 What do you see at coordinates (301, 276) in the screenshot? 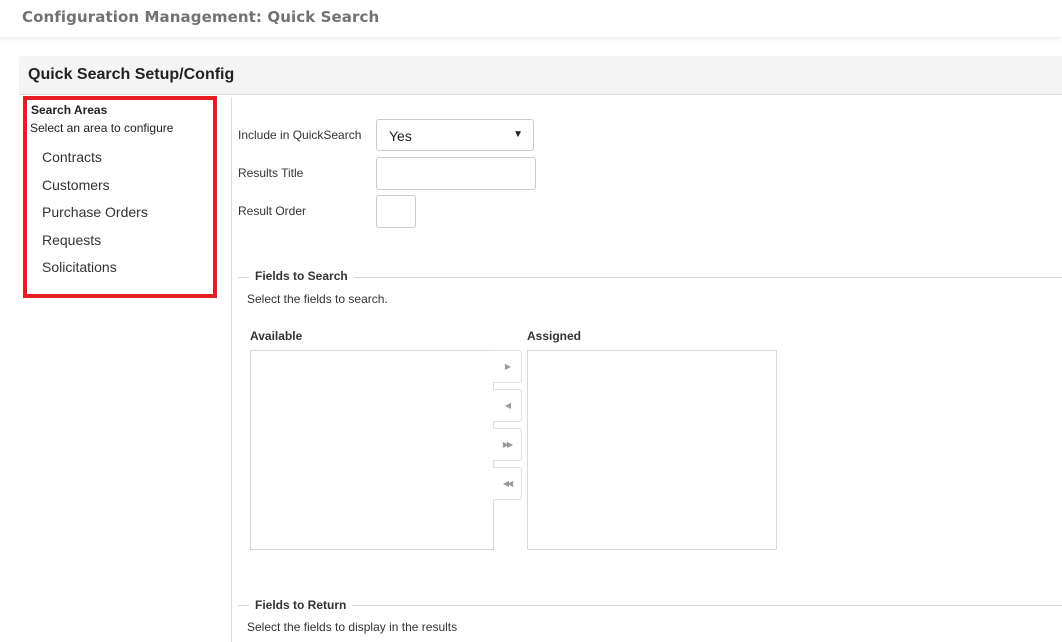
I see `fields-to-search-legend: Fields to Search` at bounding box center [301, 276].